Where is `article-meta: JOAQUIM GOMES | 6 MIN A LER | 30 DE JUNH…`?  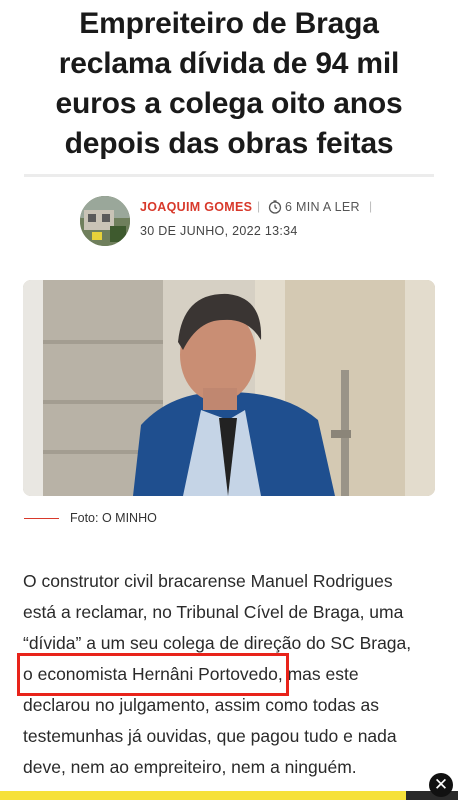
article-meta: JOAQUIM GOMES | 6 MIN A LER | 30 DE JUNH… is located at coordinates (260, 221).